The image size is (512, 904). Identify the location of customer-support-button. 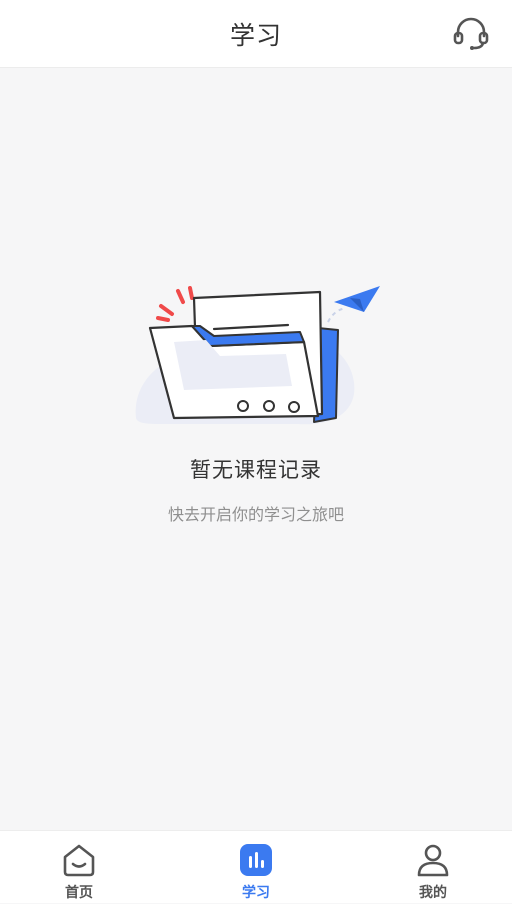
(471, 33).